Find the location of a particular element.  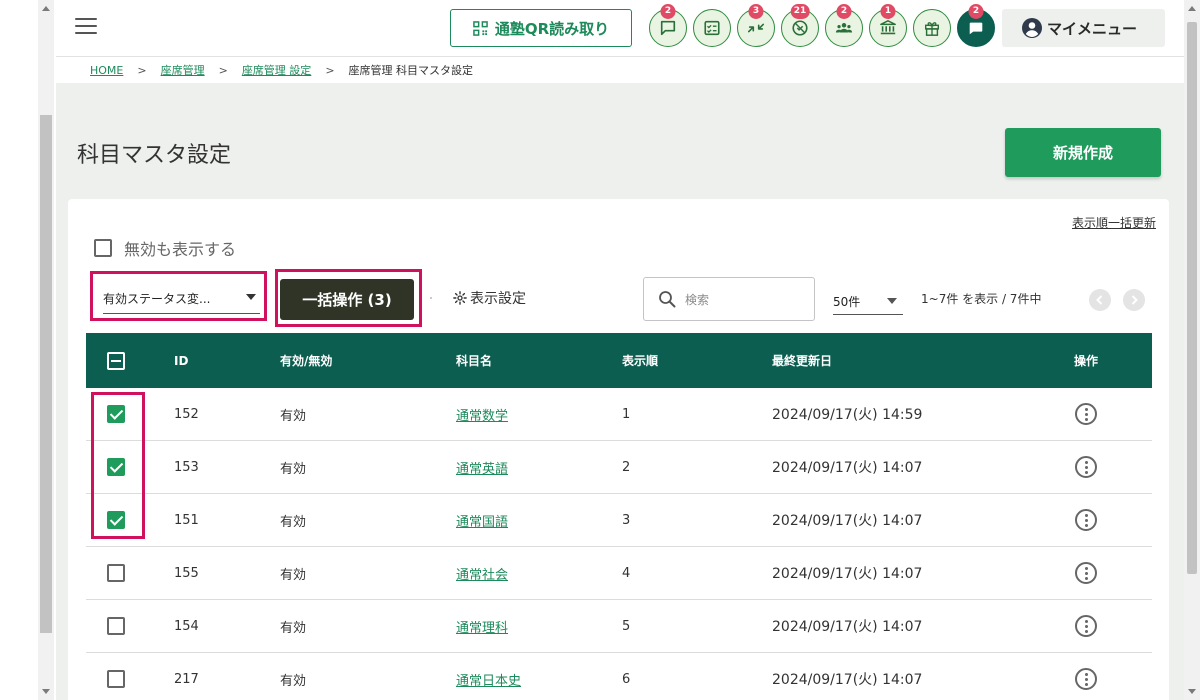

qr-code-icon is located at coordinates (480, 28).